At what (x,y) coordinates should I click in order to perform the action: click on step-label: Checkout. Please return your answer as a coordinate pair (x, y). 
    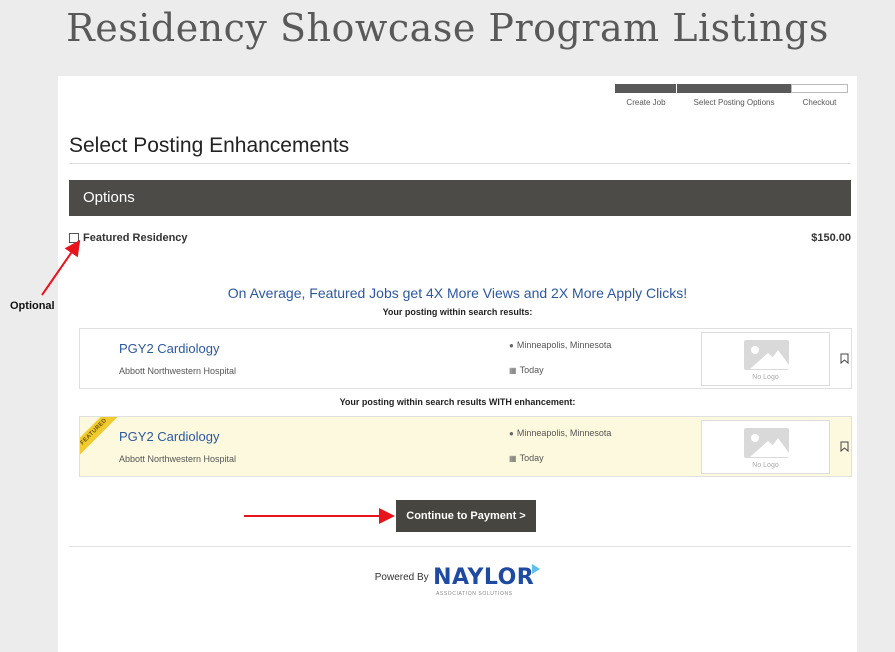
    Looking at the image, I should click on (819, 102).